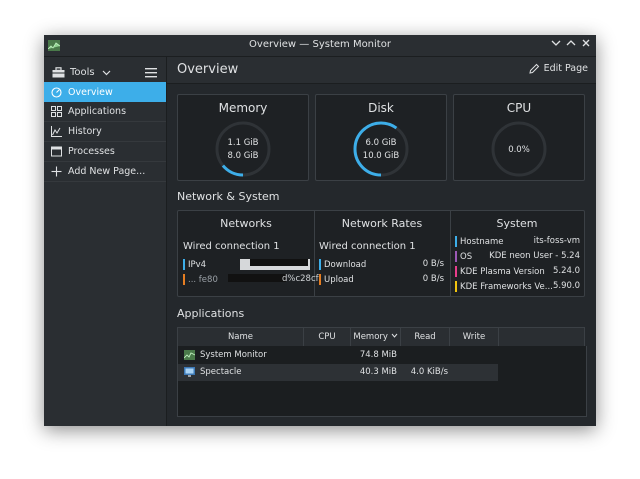  Describe the element at coordinates (56, 152) in the screenshot. I see `processes-icon` at that location.